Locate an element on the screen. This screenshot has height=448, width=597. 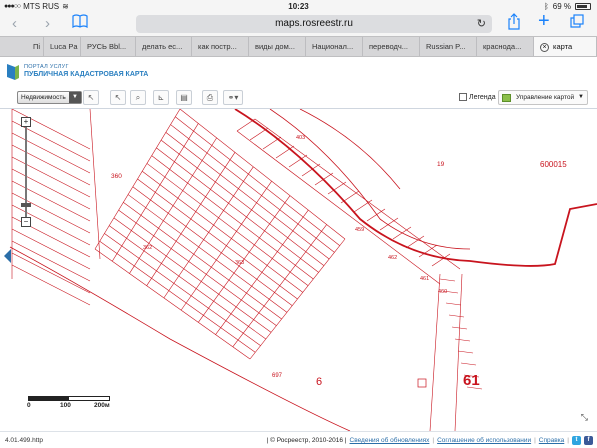
resize-icon: ⤡ is located at coordinates (584, 417).